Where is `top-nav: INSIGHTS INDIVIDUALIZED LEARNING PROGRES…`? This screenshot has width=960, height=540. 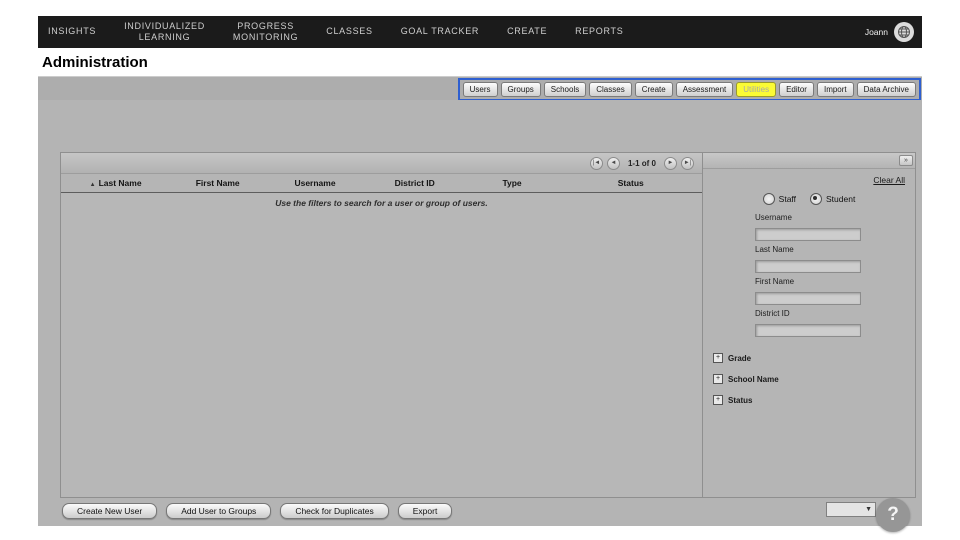 top-nav: INSIGHTS INDIVIDUALIZED LEARNING PROGRES… is located at coordinates (480, 32).